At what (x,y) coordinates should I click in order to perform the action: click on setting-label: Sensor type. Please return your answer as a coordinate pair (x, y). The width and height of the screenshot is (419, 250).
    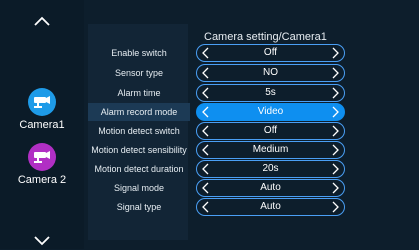
    Looking at the image, I should click on (139, 73).